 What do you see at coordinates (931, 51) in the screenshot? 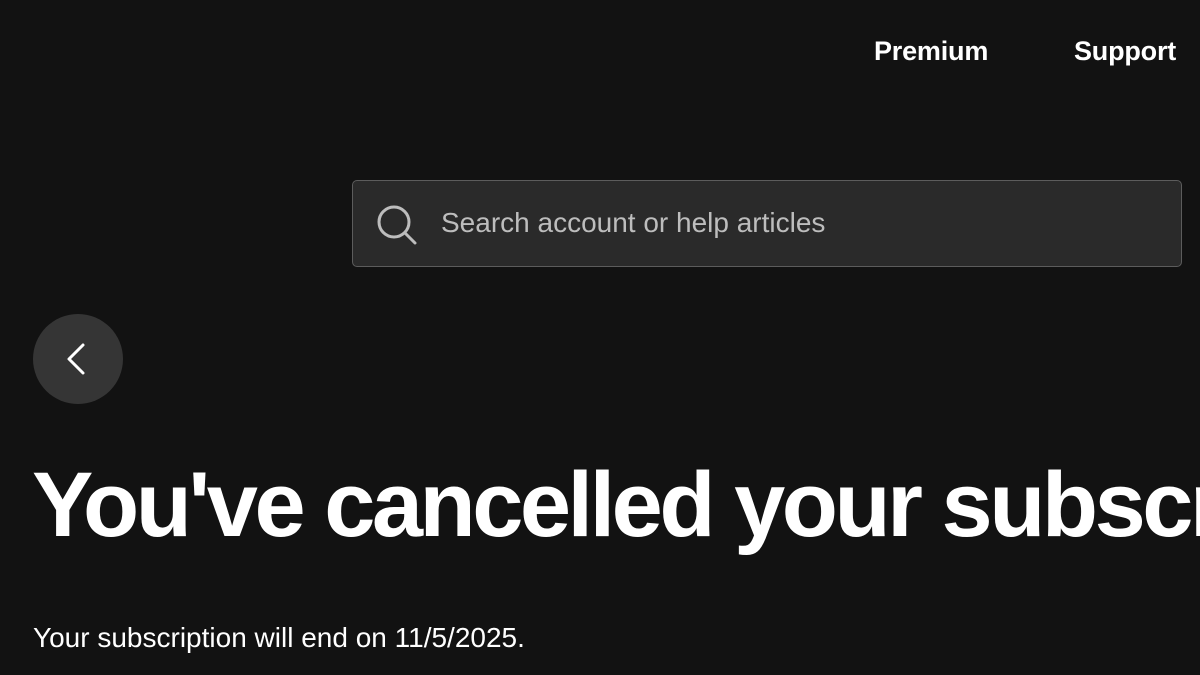
I see `nav-link-premium: Premium` at bounding box center [931, 51].